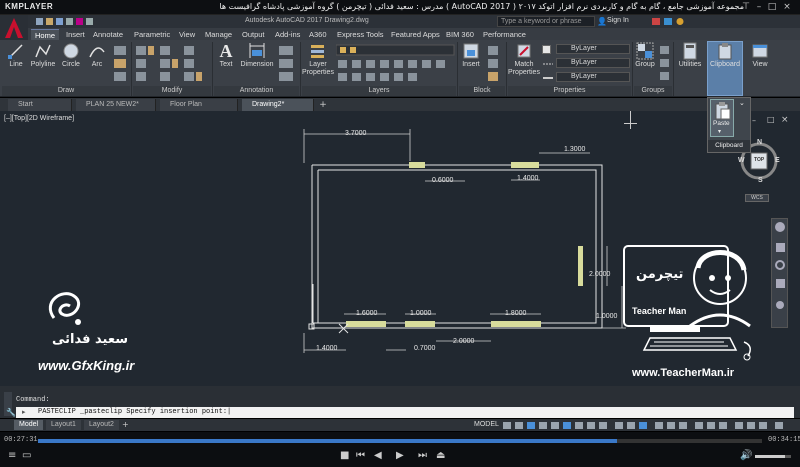  What do you see at coordinates (15, 51) in the screenshot?
I see `line-icon` at bounding box center [15, 51].